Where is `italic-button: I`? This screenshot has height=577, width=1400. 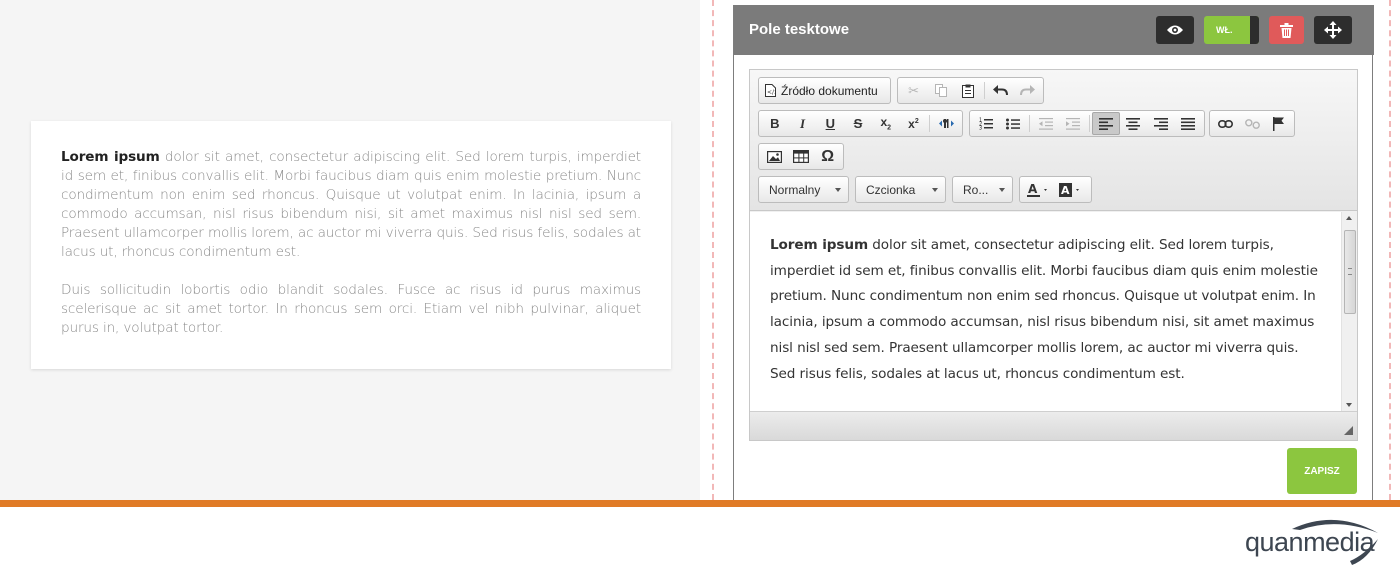
italic-button: I is located at coordinates (803, 123).